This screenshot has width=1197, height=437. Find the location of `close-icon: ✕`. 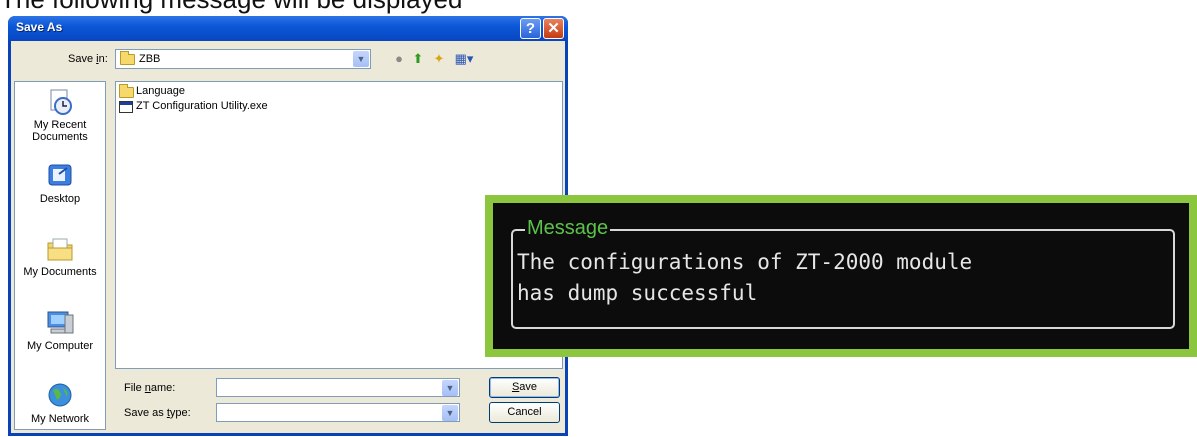

close-icon: ✕ is located at coordinates (553, 28).